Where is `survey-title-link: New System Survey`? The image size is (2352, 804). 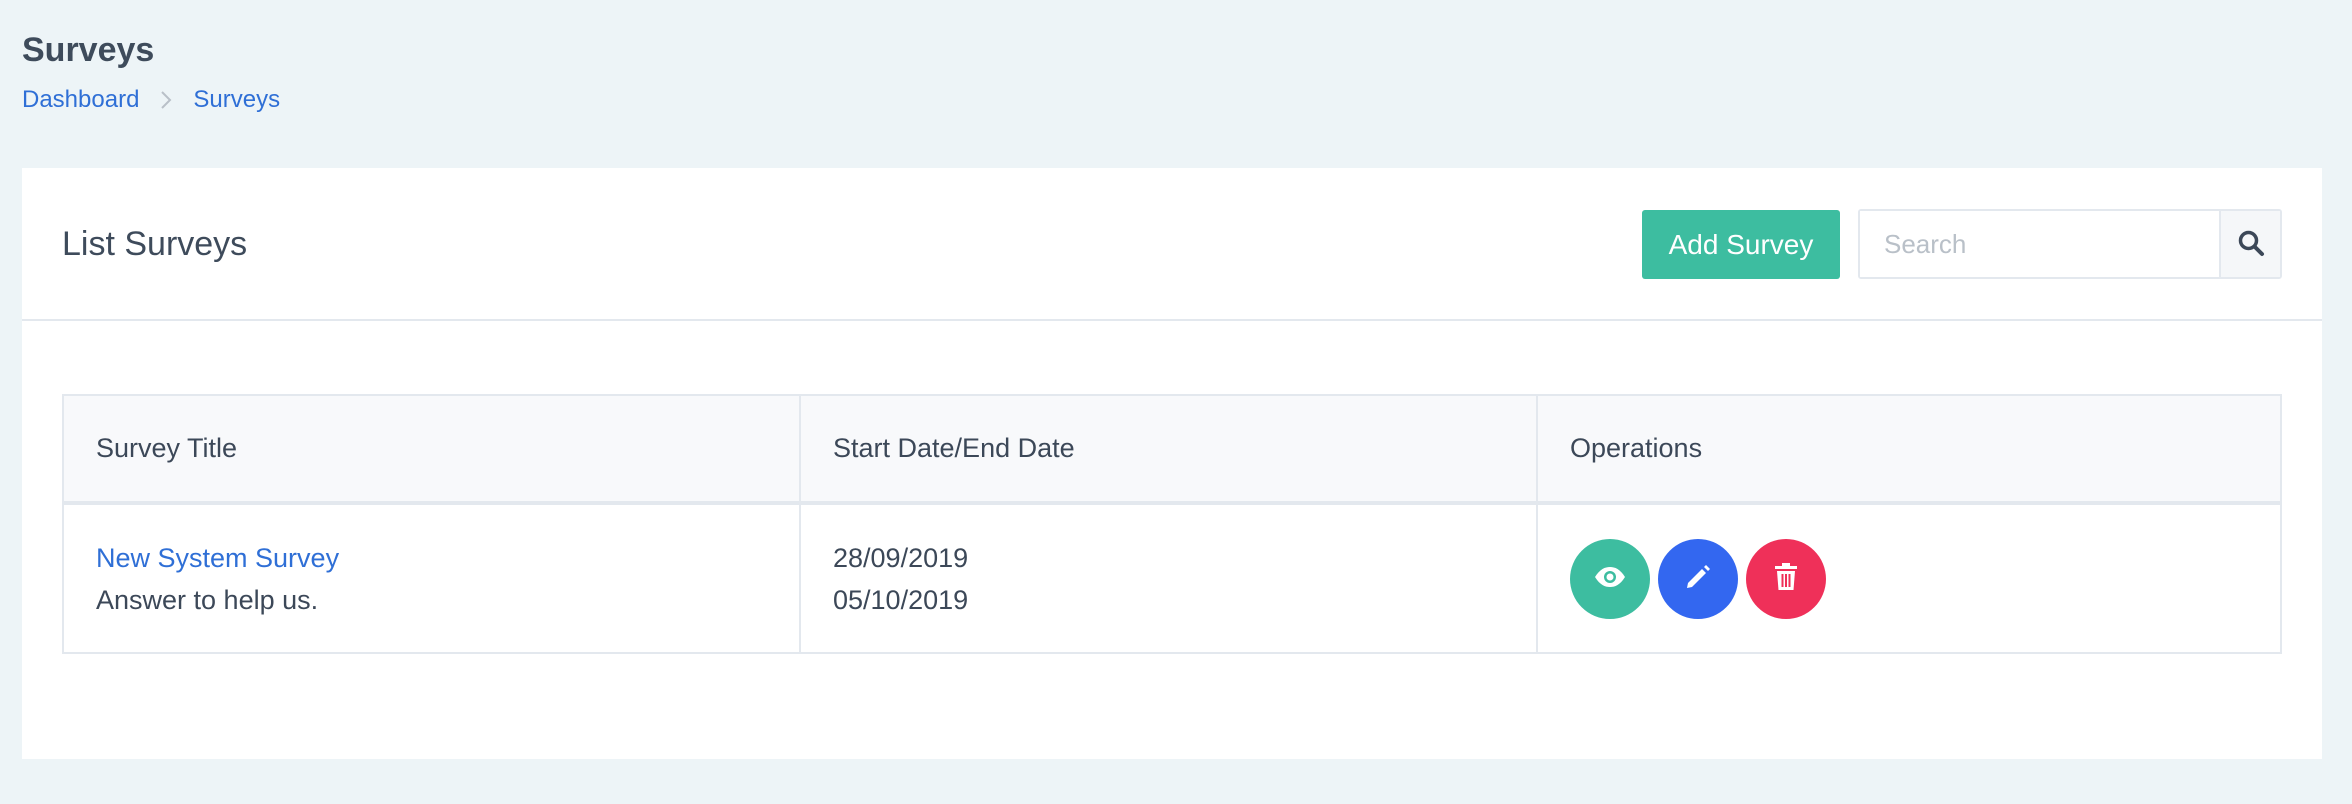 survey-title-link: New System Survey is located at coordinates (447, 558).